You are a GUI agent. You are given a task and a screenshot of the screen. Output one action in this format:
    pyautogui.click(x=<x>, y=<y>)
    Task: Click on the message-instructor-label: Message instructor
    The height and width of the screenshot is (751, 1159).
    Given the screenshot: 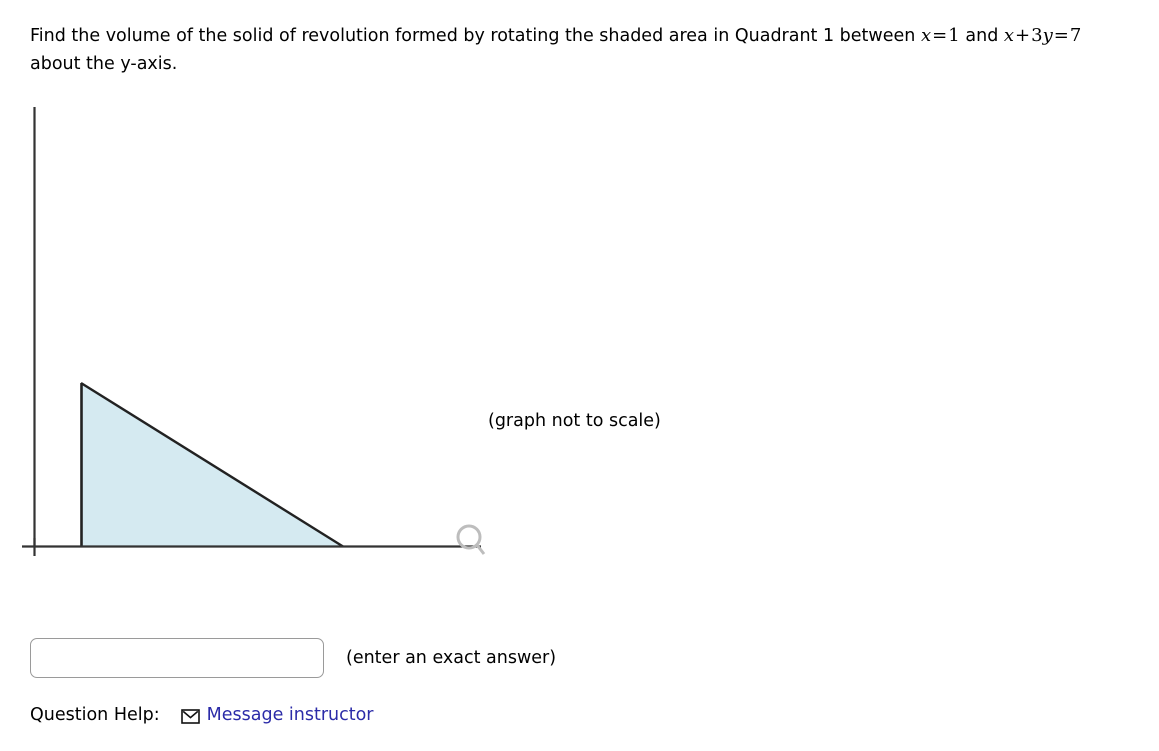 What is the action you would take?
    pyautogui.click(x=290, y=715)
    